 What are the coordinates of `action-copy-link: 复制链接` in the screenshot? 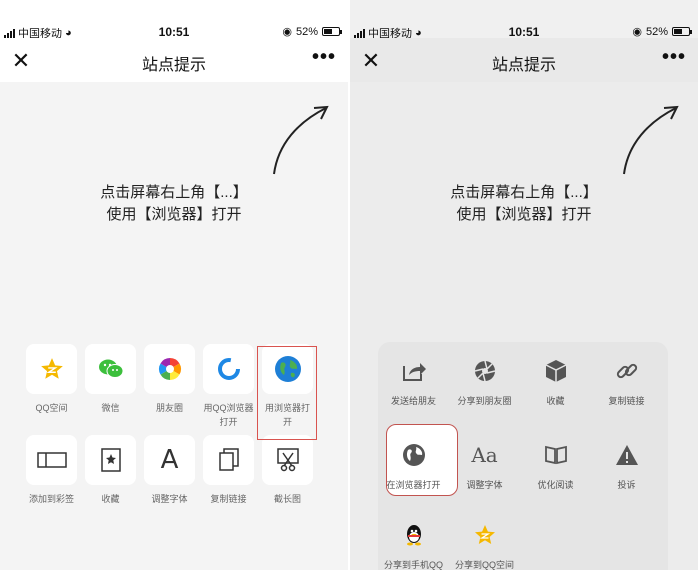 It's located at (626, 381).